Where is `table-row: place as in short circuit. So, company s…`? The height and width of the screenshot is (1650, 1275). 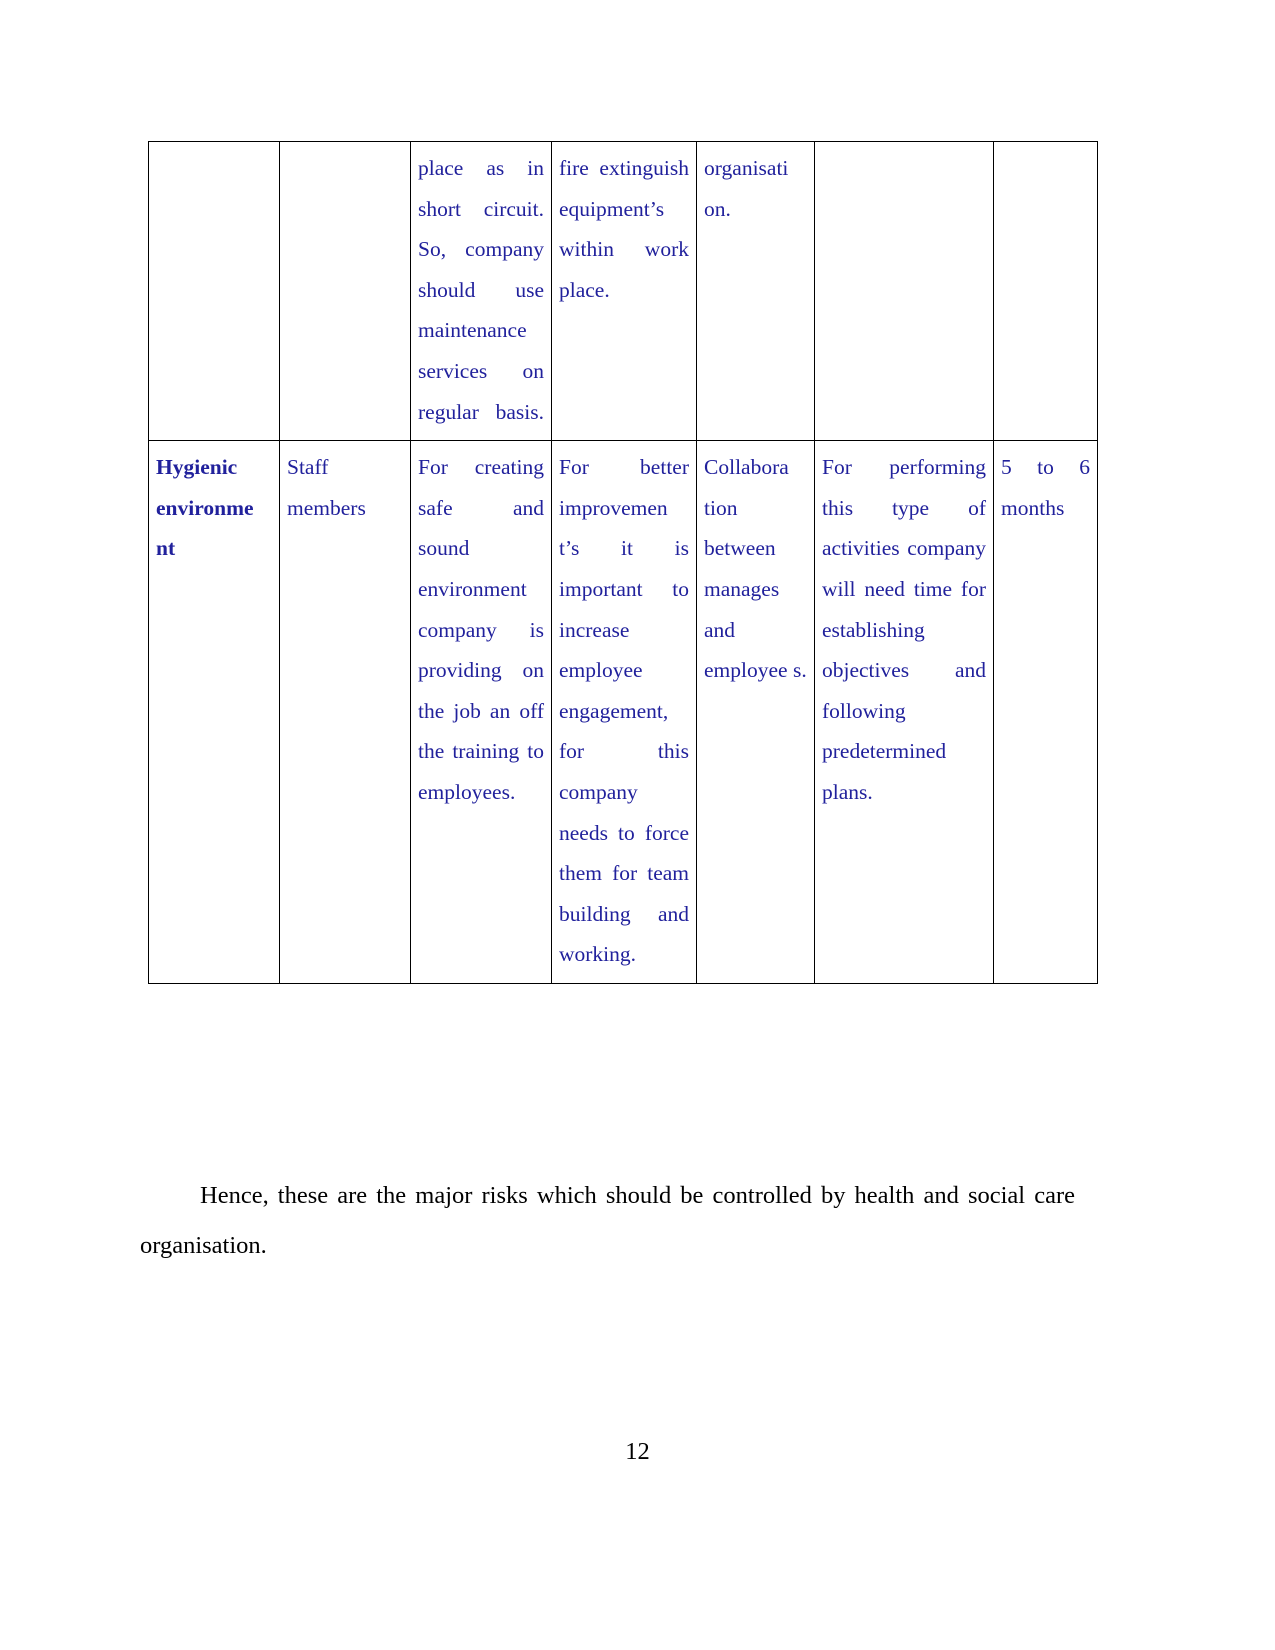 table-row: place as in short circuit. So, company s… is located at coordinates (623, 291).